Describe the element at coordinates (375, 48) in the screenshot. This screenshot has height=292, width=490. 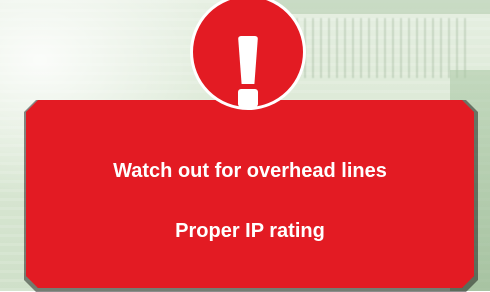
I see `background-equipment` at that location.